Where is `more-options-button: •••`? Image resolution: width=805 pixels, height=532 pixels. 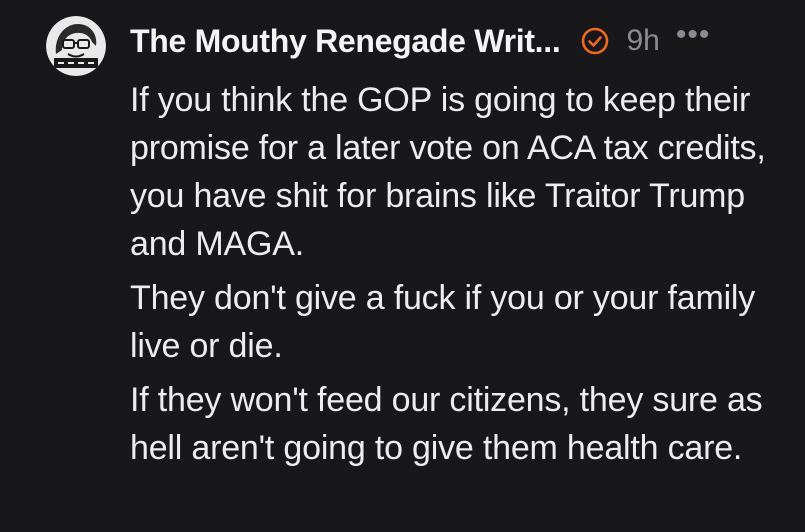
more-options-button: ••• is located at coordinates (693, 35).